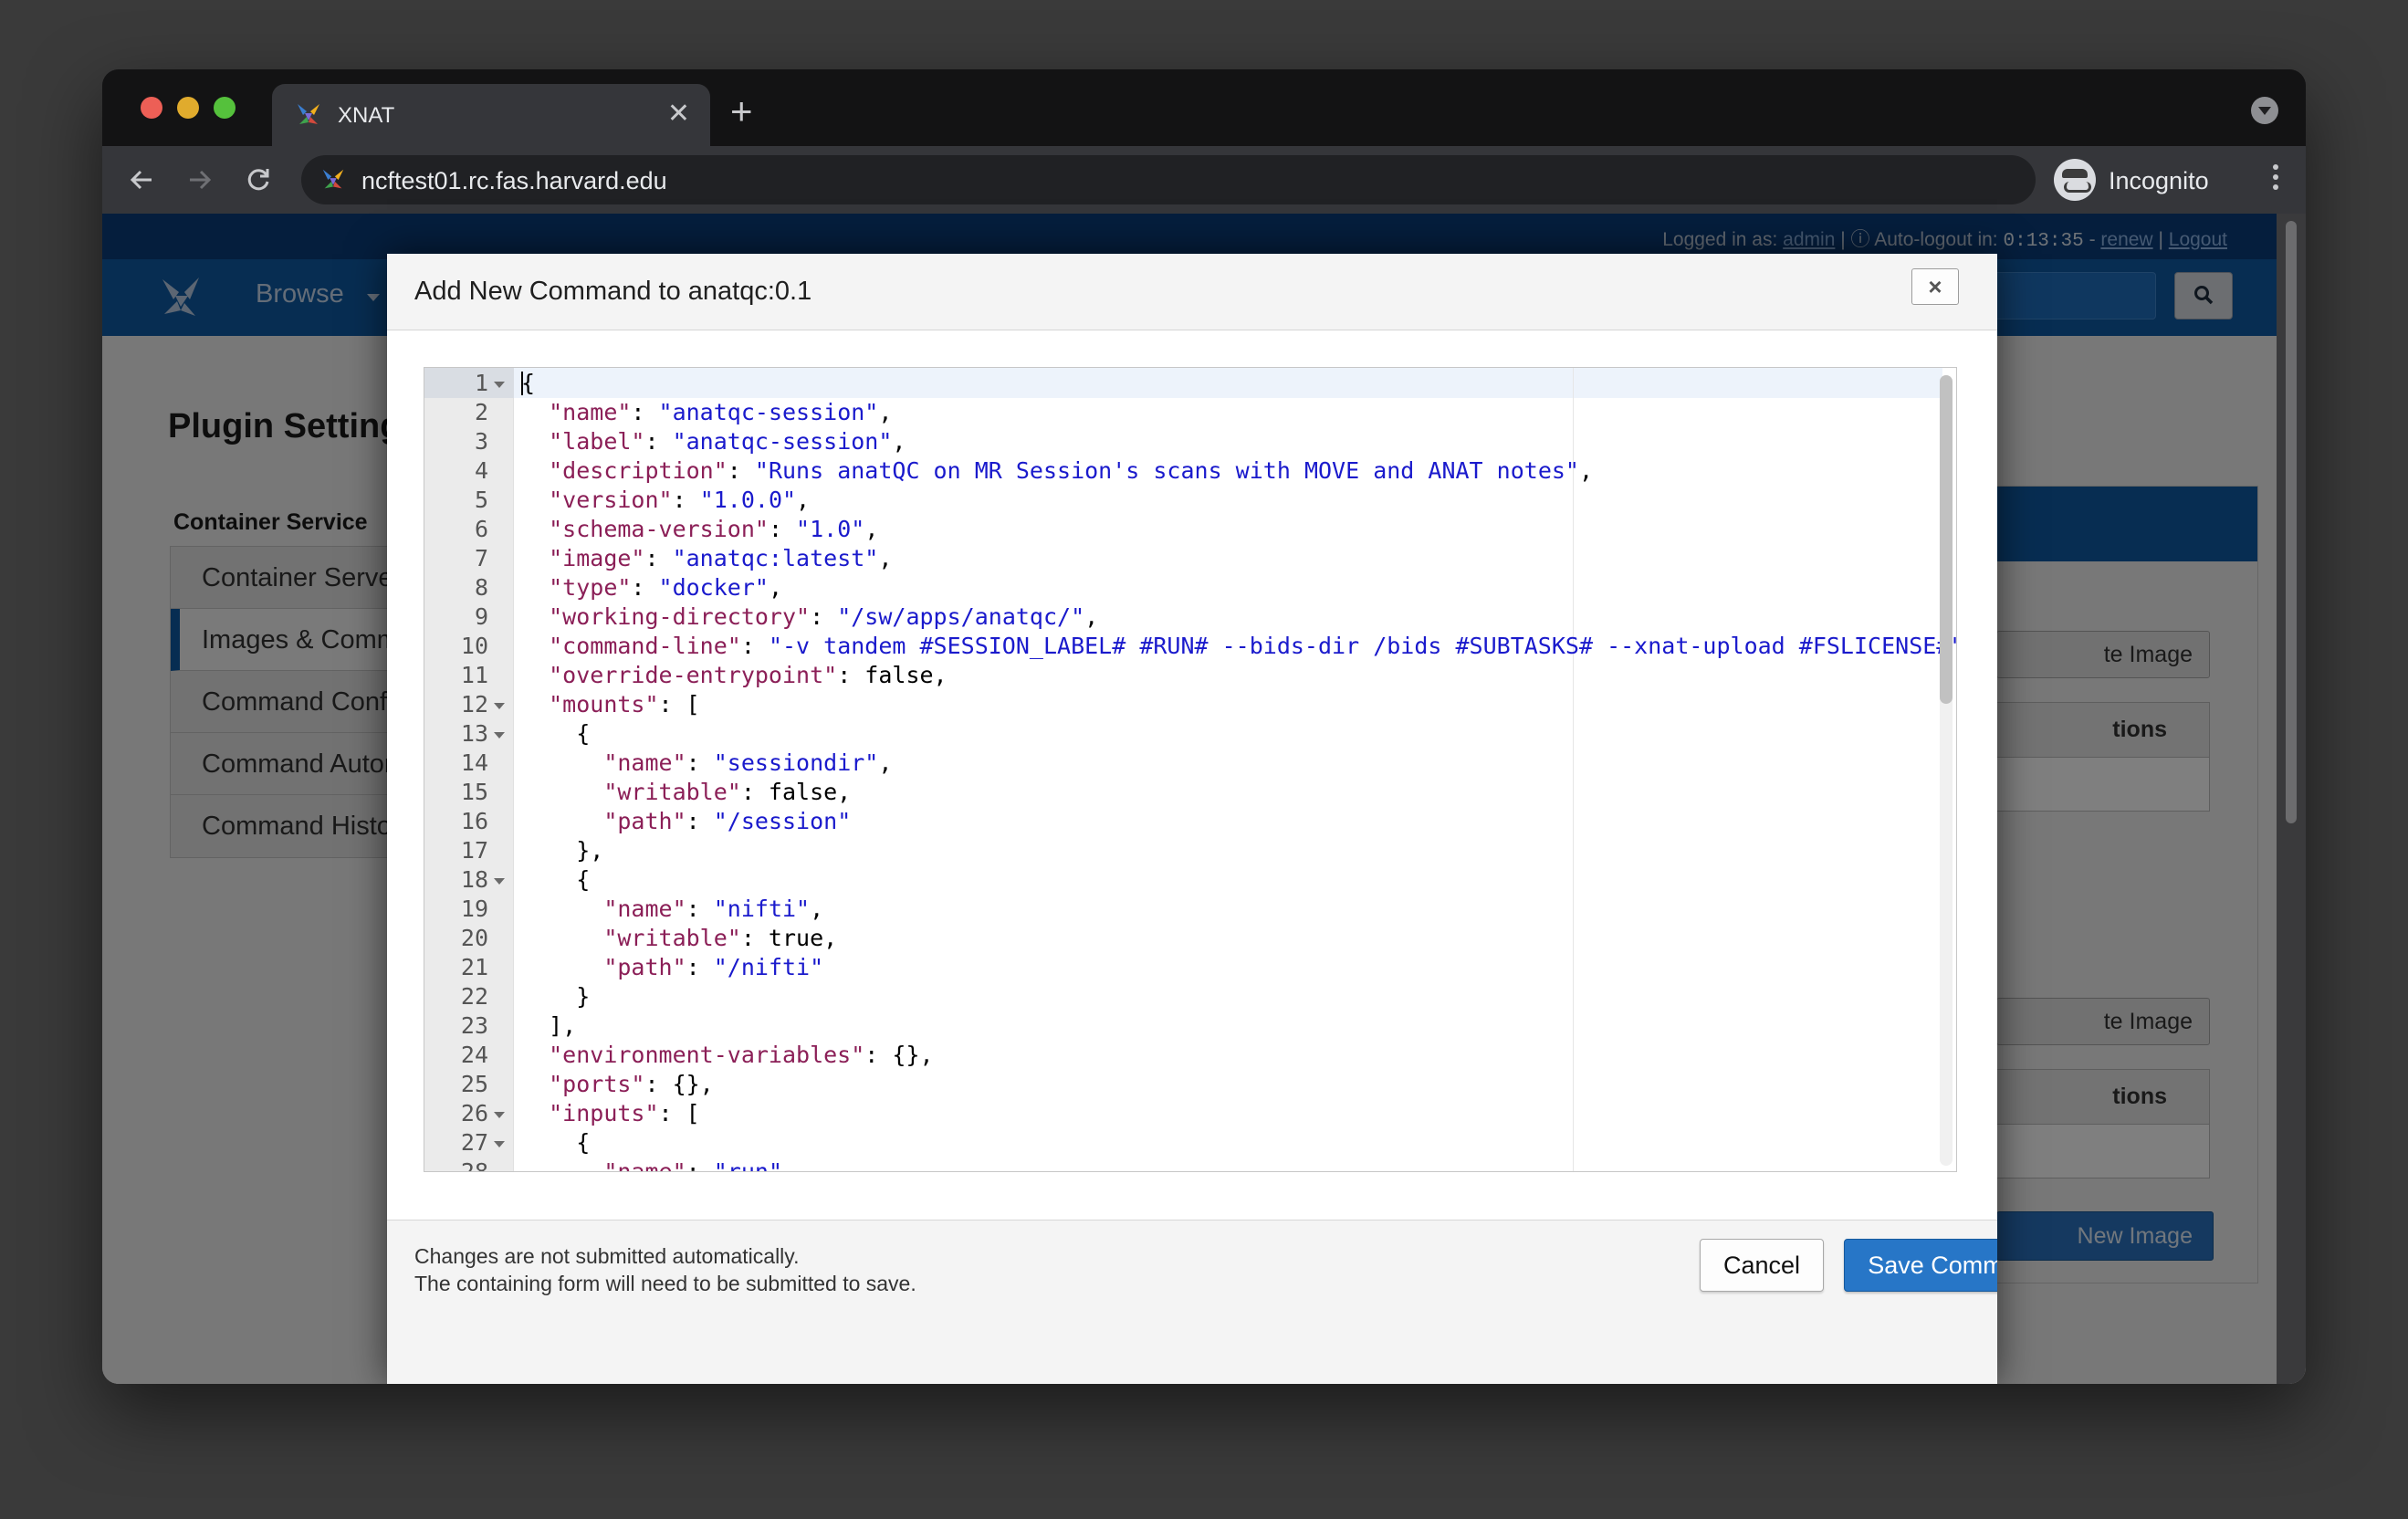 The height and width of the screenshot is (1519, 2408). I want to click on code-line: 7 "image": "anatqc:latest",, so click(1190, 558).